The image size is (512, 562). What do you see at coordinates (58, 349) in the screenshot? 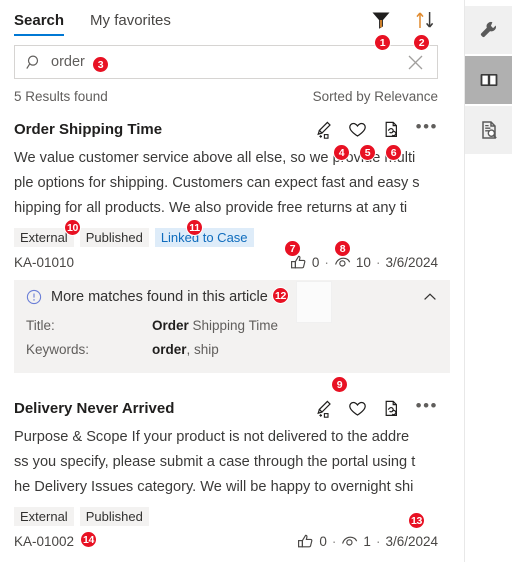
I see `more-matches-key: Keywords:` at bounding box center [58, 349].